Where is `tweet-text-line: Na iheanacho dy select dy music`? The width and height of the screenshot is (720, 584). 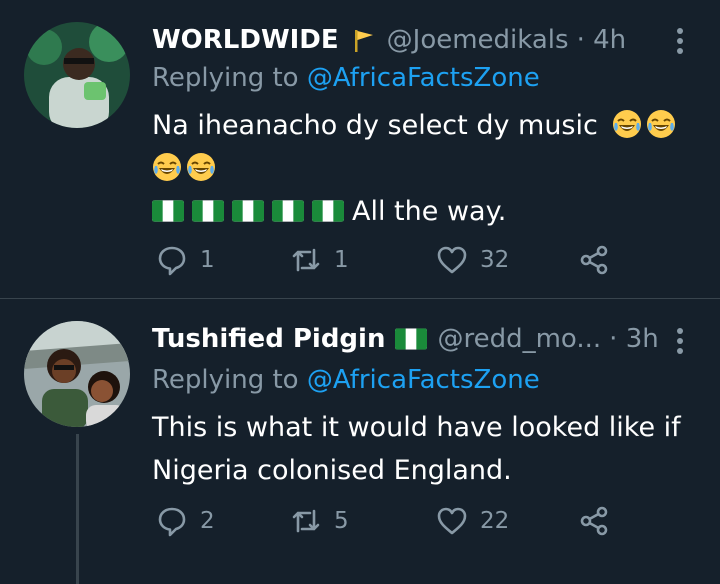 tweet-text-line: Na iheanacho dy select dy music is located at coordinates (424, 125).